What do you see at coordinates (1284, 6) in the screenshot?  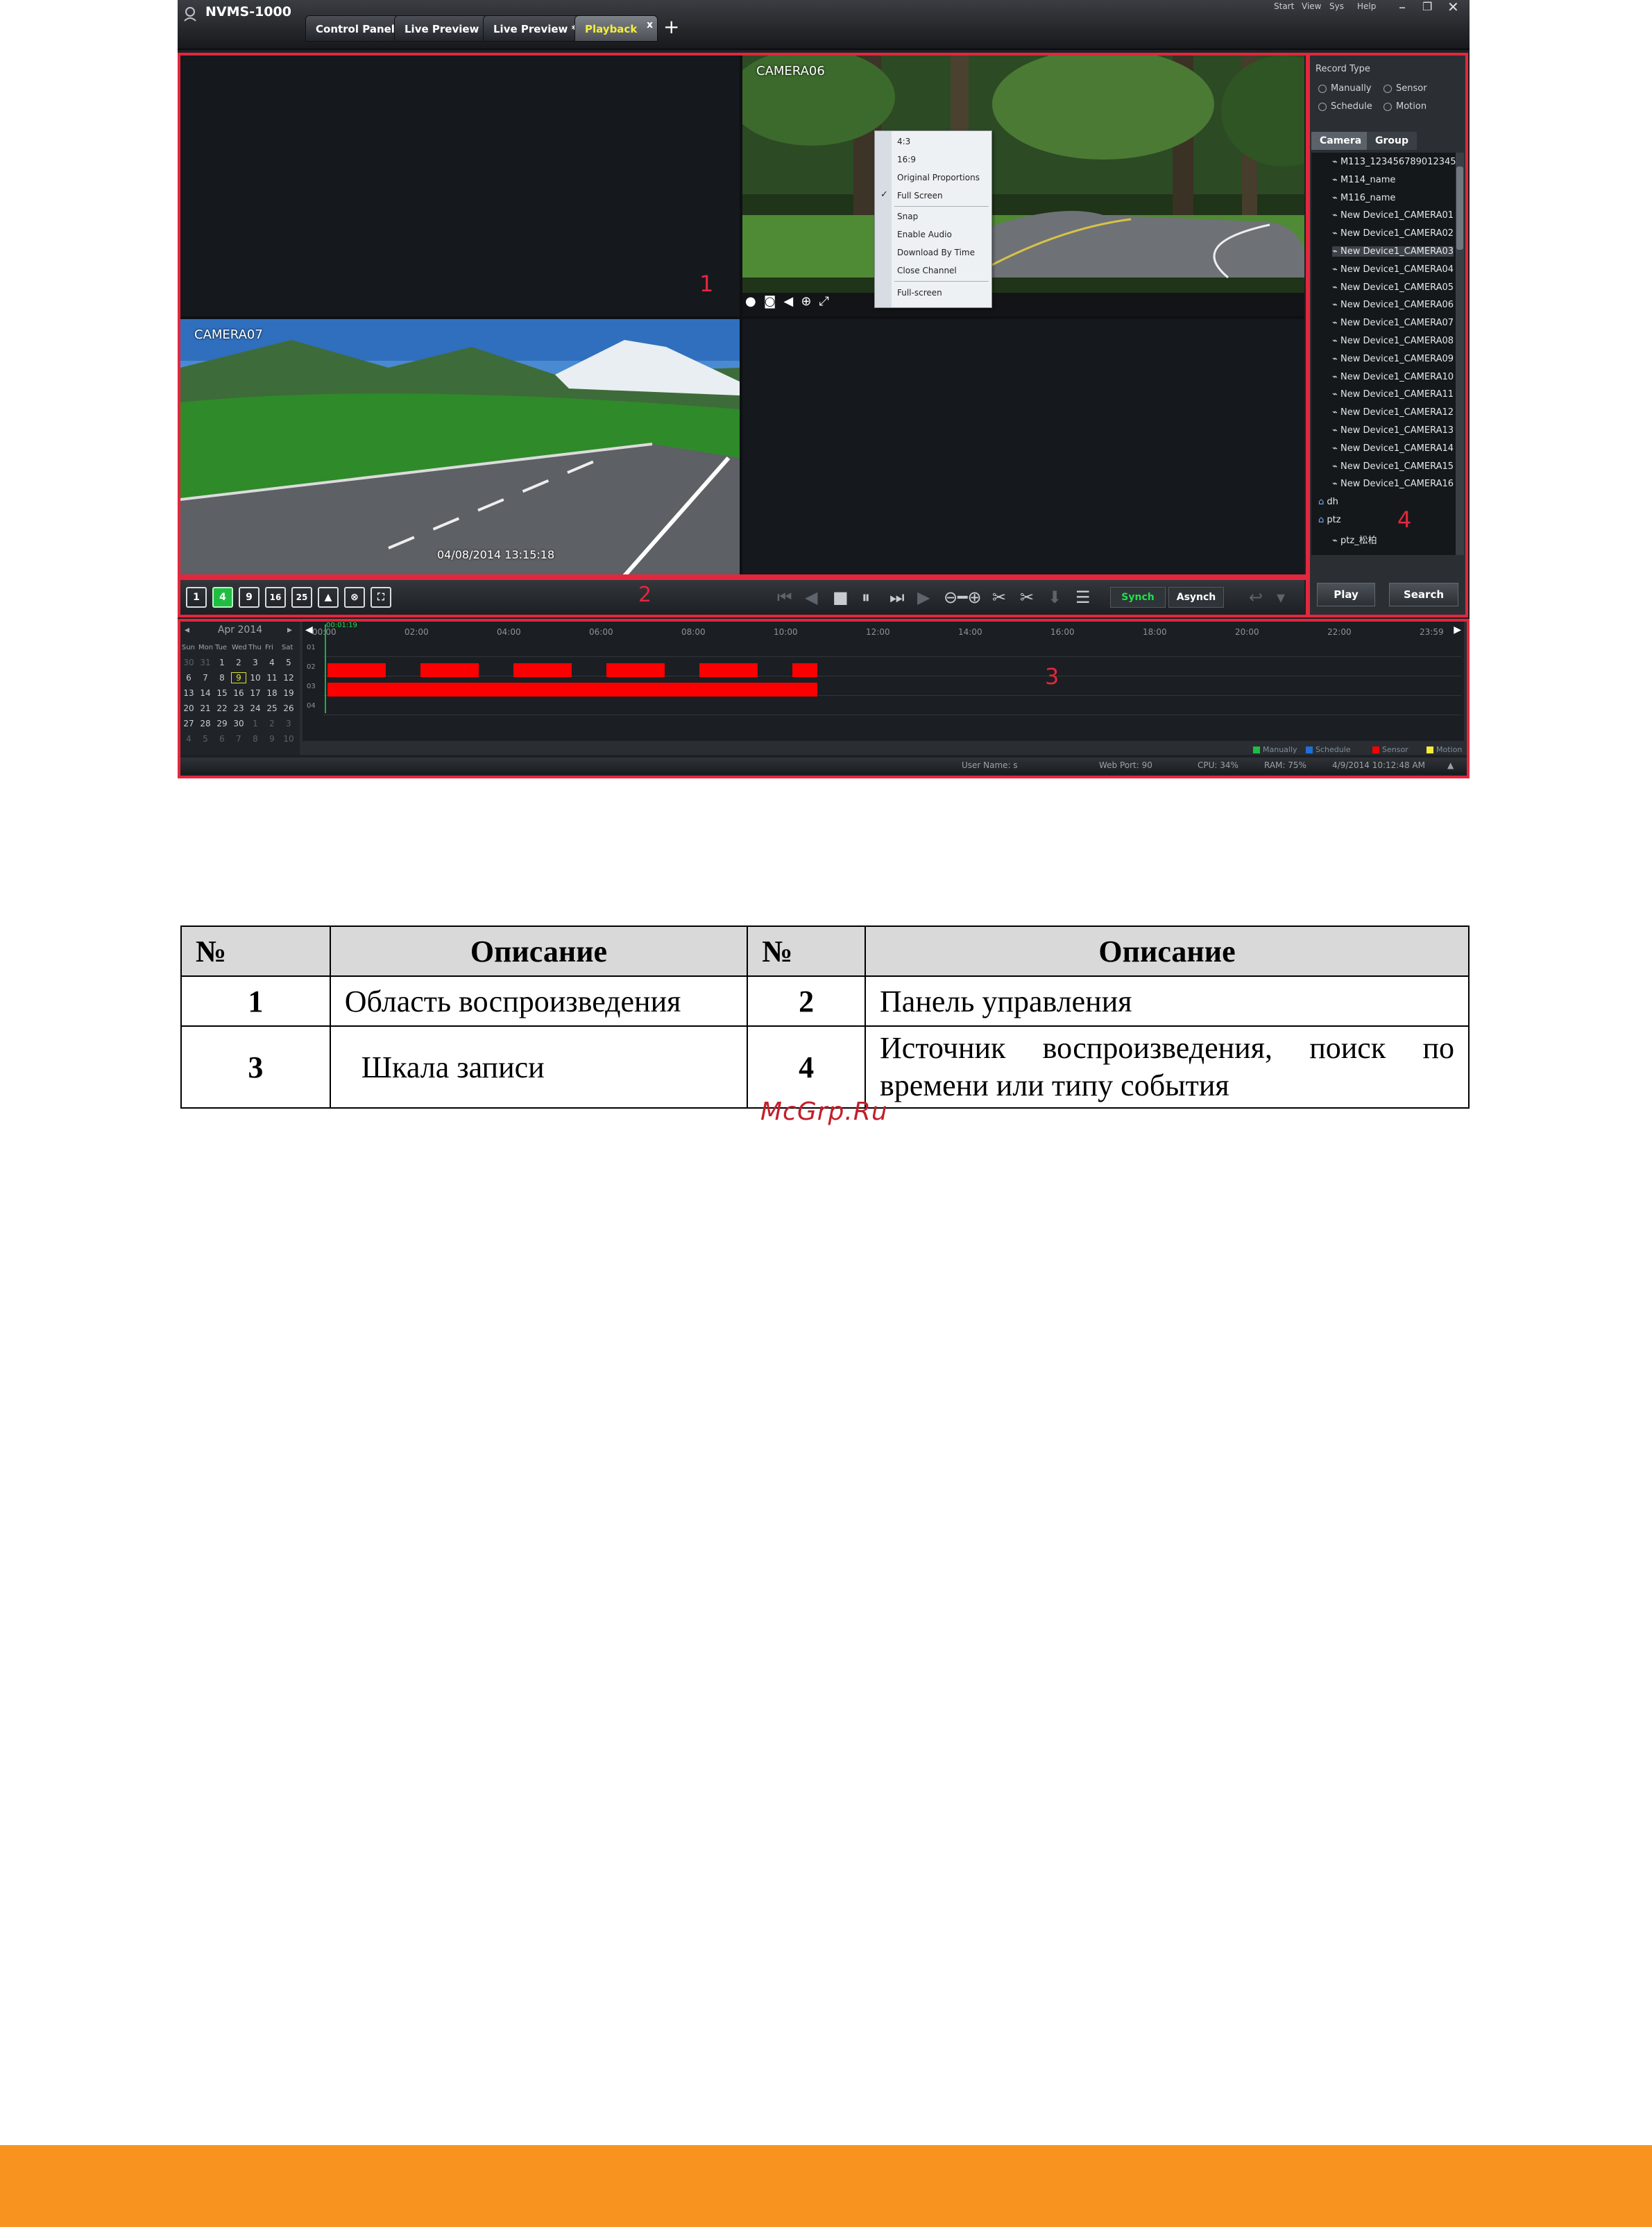 I see `menu-start: Start` at bounding box center [1284, 6].